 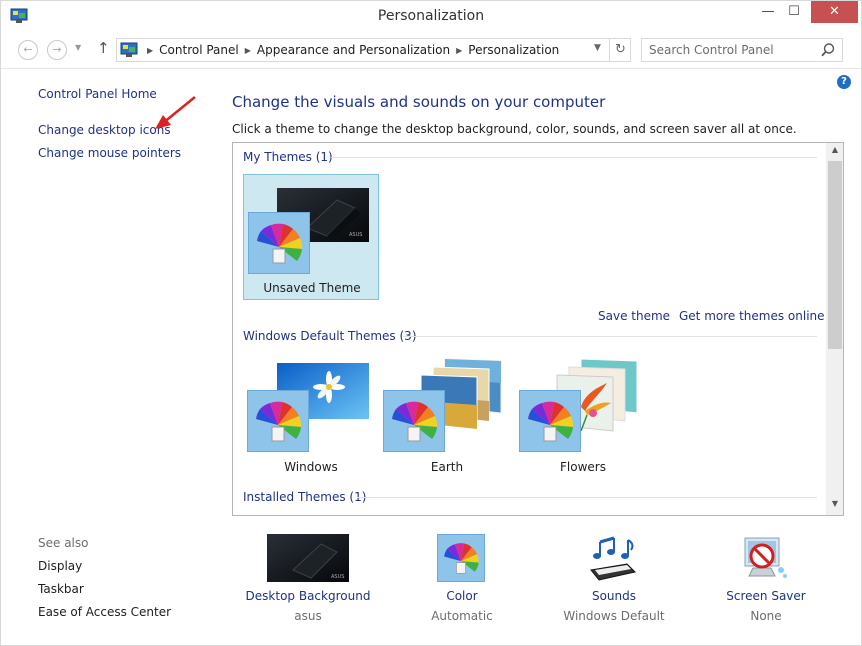 I want to click on up-button: ↑, so click(x=103, y=48).